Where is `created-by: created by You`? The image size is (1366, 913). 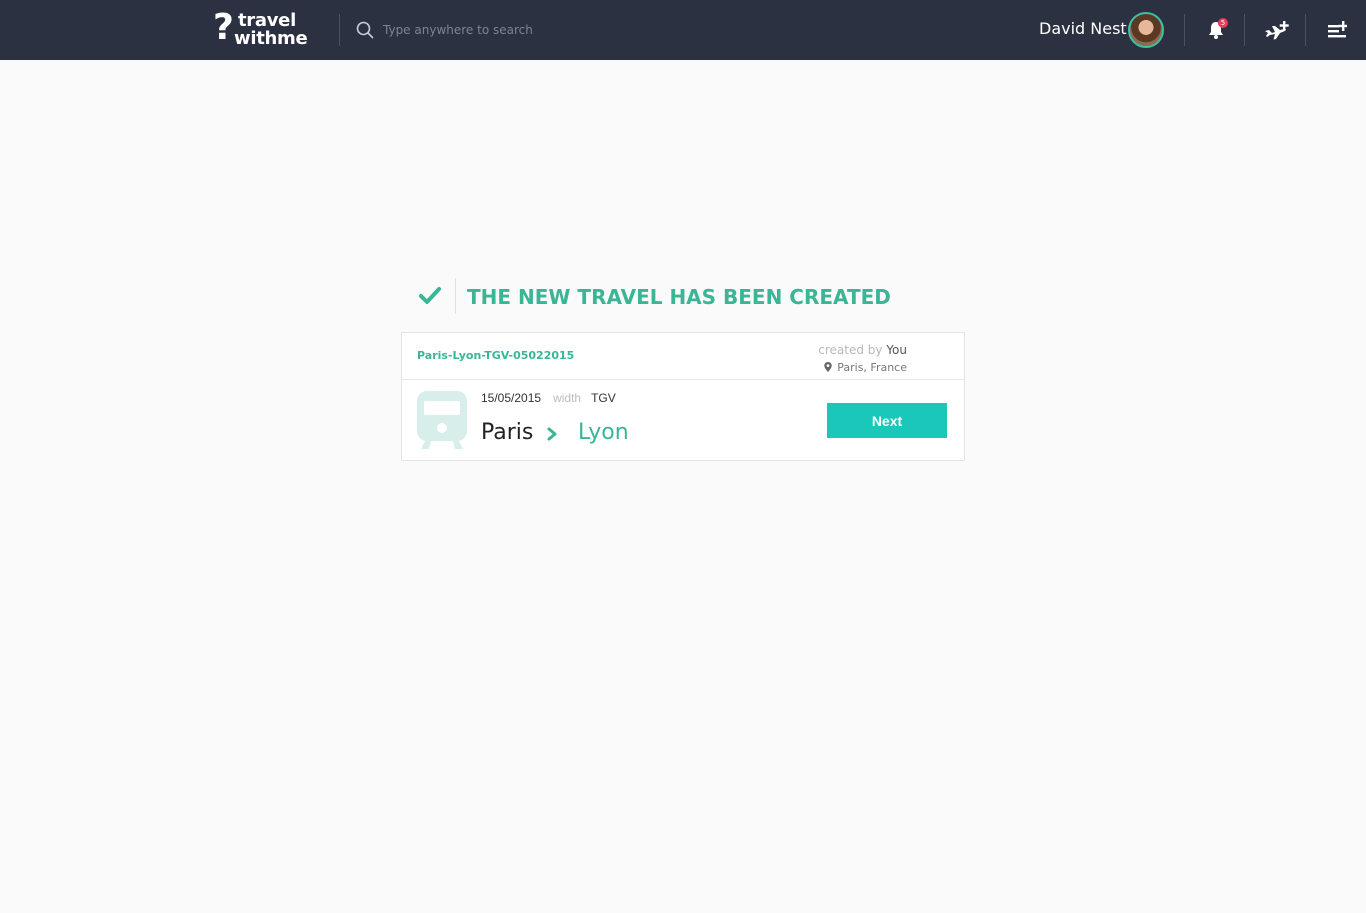
created-by: created by You is located at coordinates (862, 350).